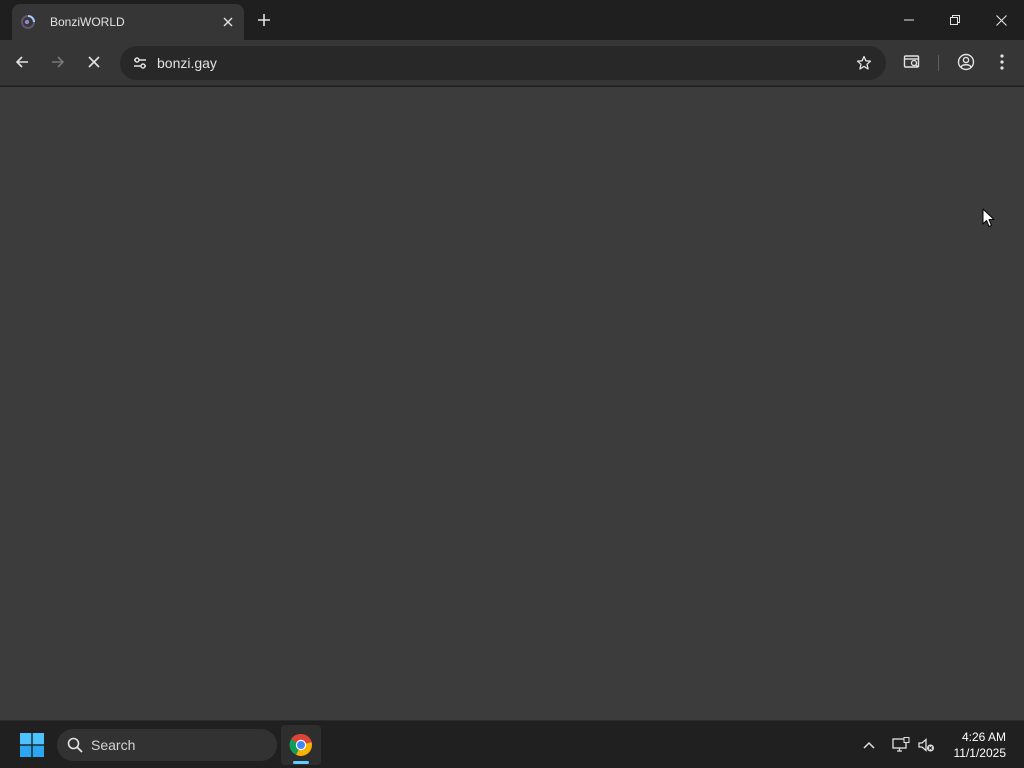 Image resolution: width=1024 pixels, height=768 pixels. Describe the element at coordinates (983, 737) in the screenshot. I see `clock-time: 4:26 AM` at that location.